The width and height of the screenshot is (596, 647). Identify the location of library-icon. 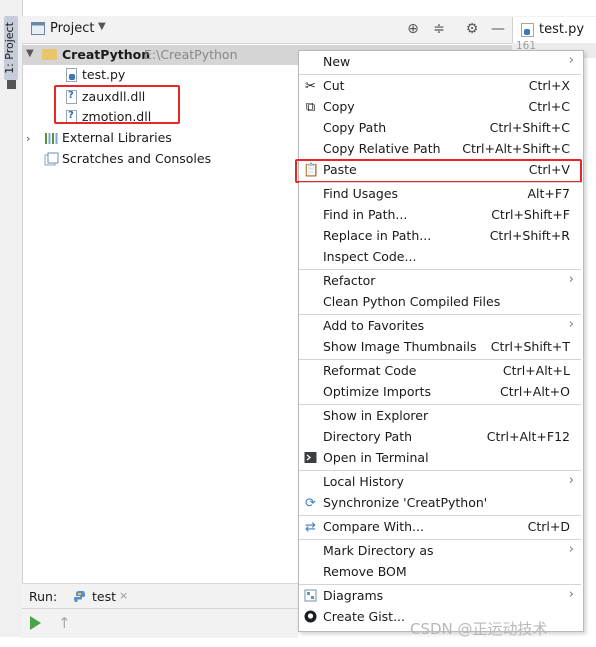
(51, 138).